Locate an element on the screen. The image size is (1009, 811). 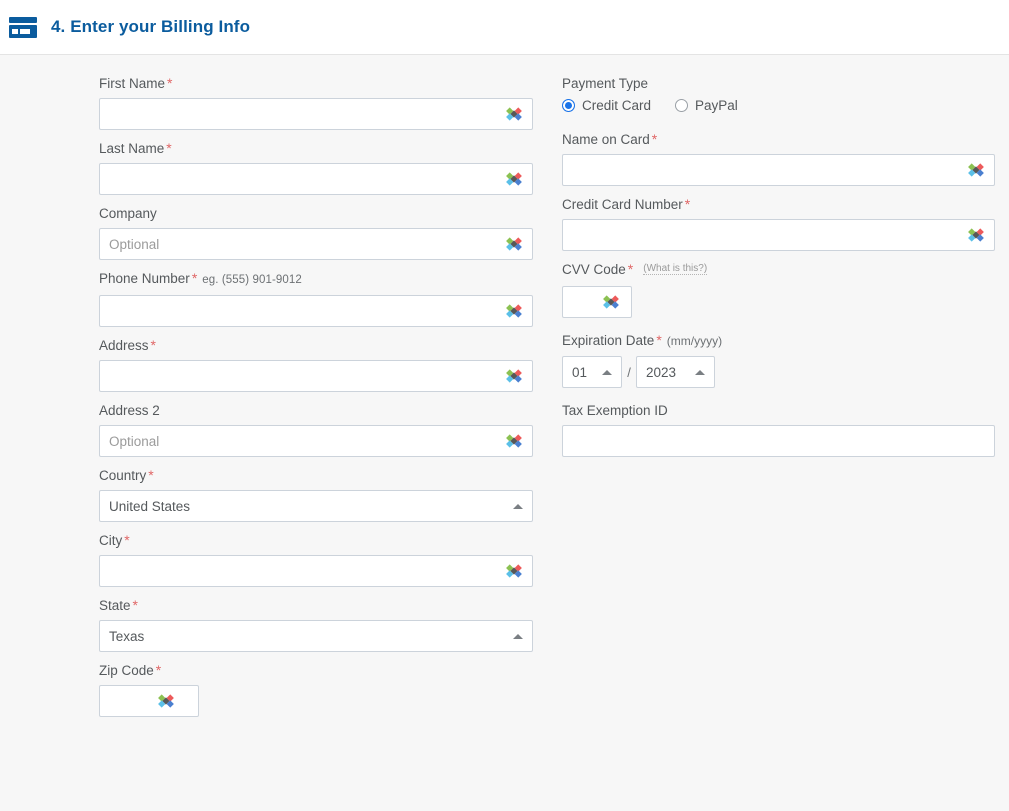
label-tax-exemption-id: Tax Exemption ID is located at coordinates (778, 410).